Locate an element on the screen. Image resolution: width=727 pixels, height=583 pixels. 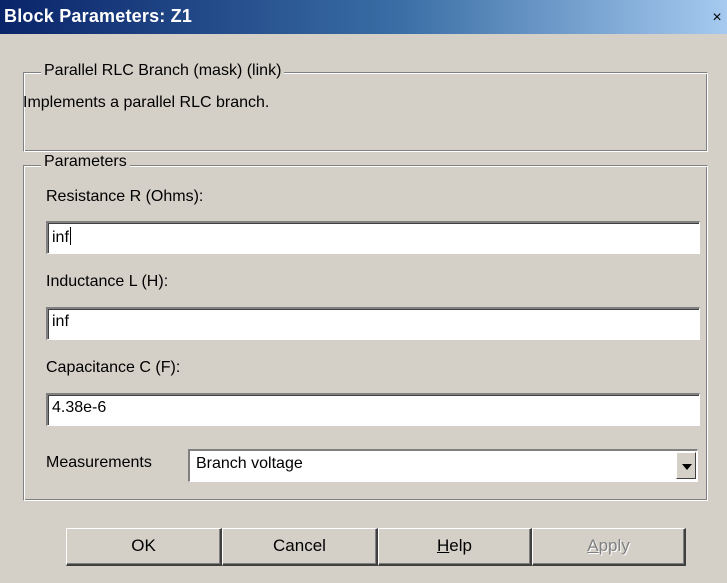
capacitance-input: 4.38e-6 is located at coordinates (373, 409).